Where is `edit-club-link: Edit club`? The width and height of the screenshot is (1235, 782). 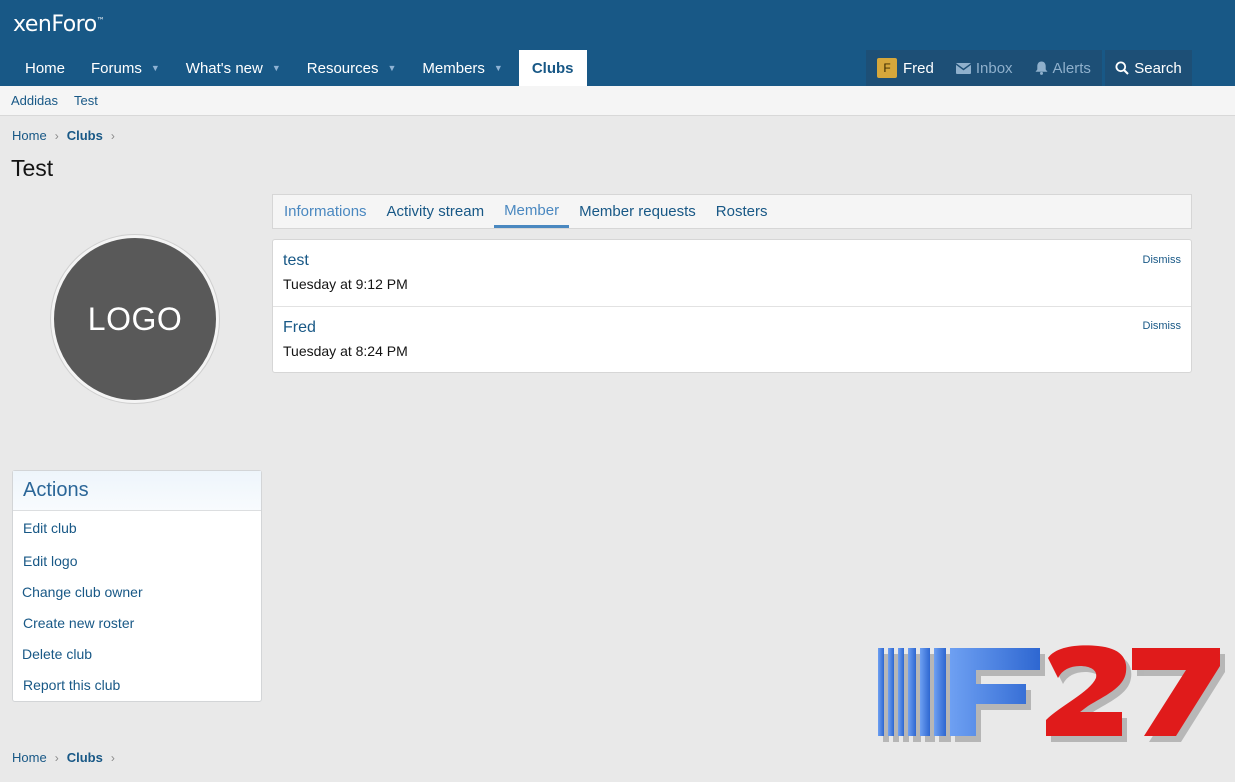 edit-club-link: Edit club is located at coordinates (50, 528).